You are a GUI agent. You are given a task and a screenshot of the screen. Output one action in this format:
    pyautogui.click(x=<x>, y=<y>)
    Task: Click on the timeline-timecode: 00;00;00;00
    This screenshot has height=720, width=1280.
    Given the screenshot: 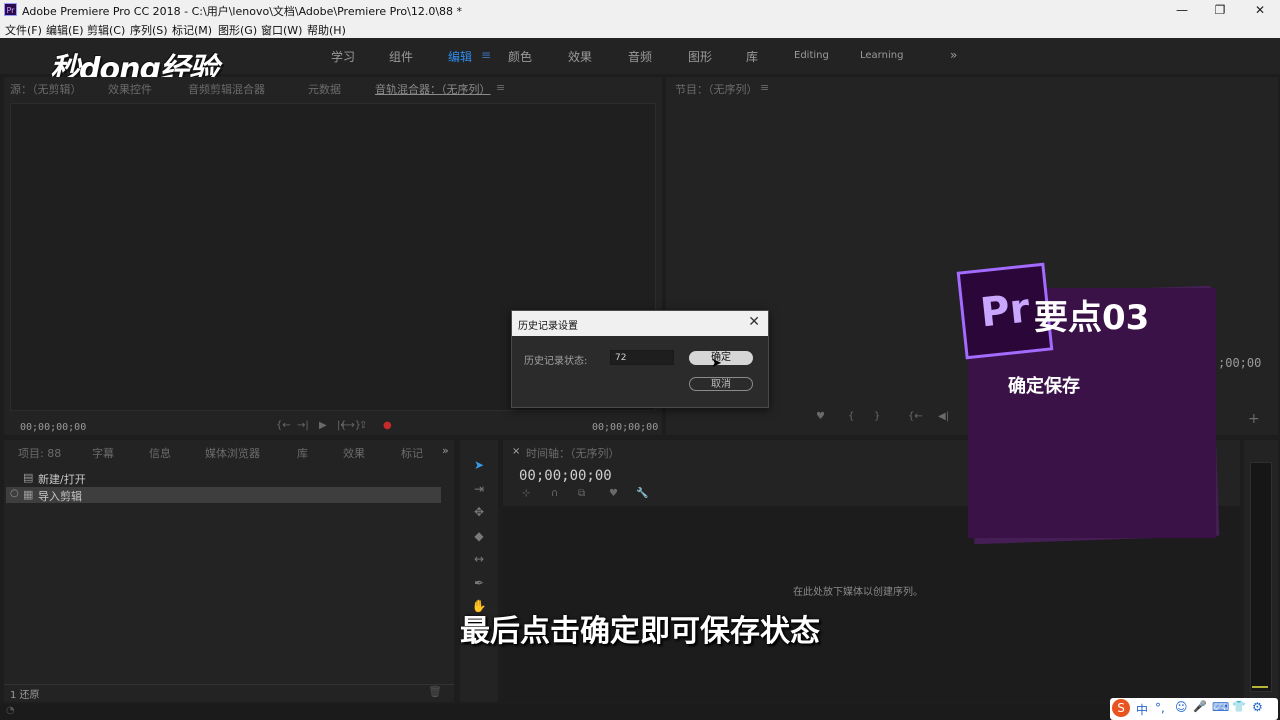 What is the action you would take?
    pyautogui.click(x=565, y=476)
    